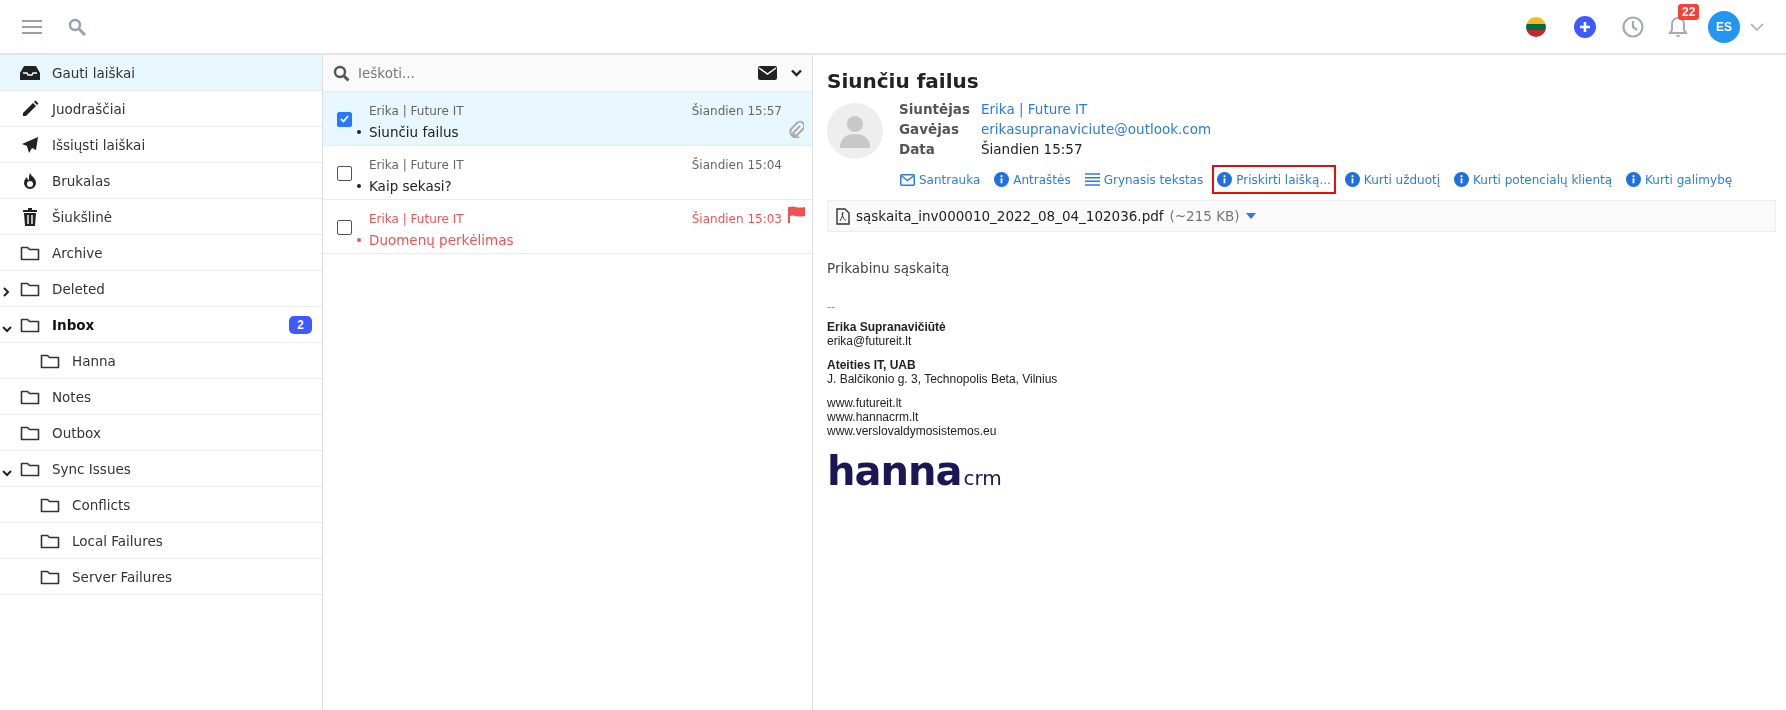 The height and width of the screenshot is (710, 1786). Describe the element at coordinates (161, 217) in the screenshot. I see `folder-item: Šiukšlinė` at that location.